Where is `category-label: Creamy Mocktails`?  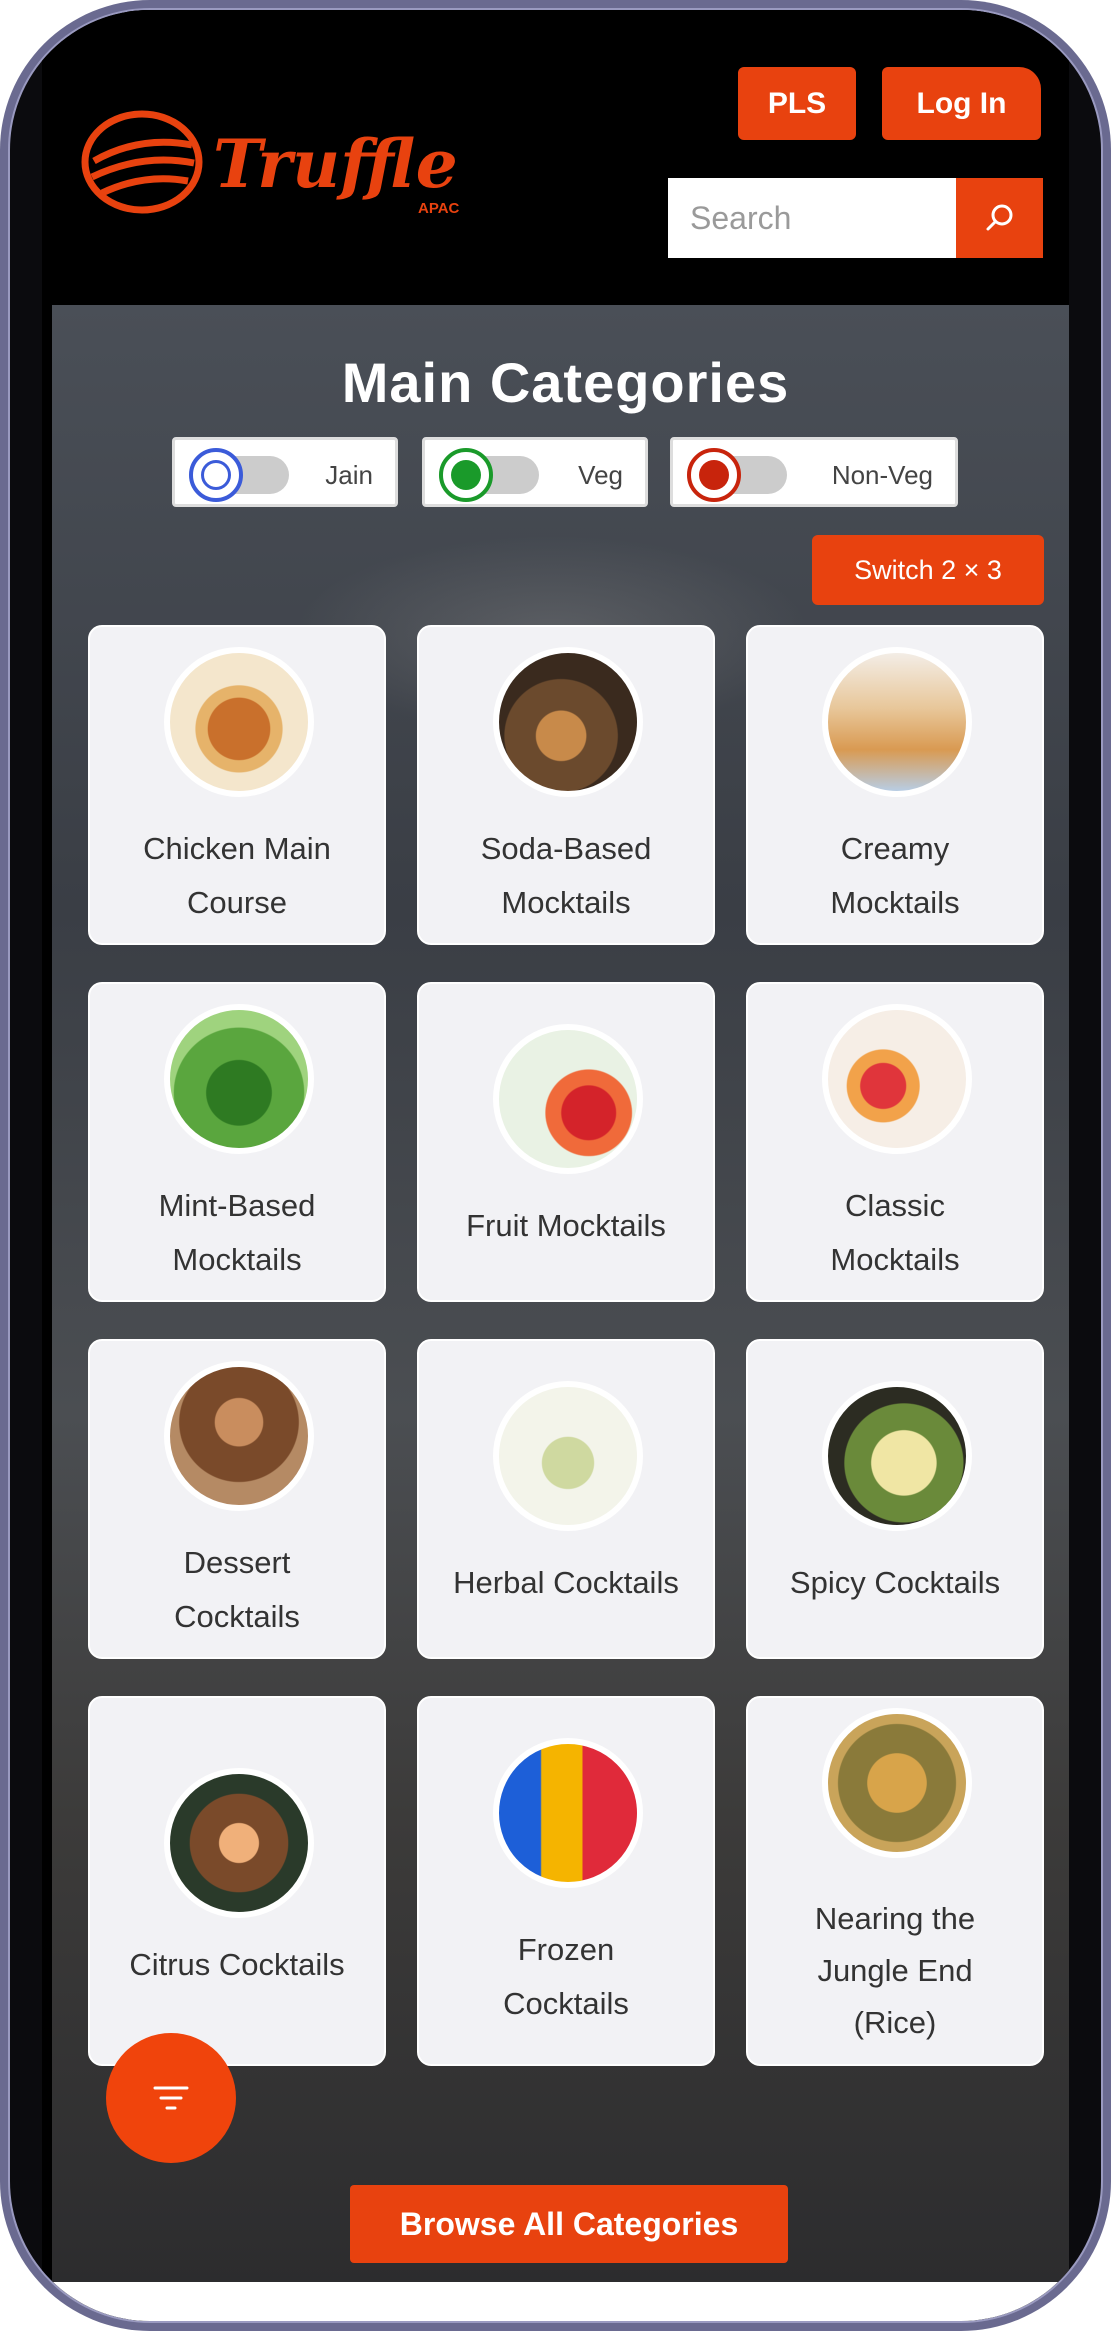 category-label: Creamy Mocktails is located at coordinates (895, 875).